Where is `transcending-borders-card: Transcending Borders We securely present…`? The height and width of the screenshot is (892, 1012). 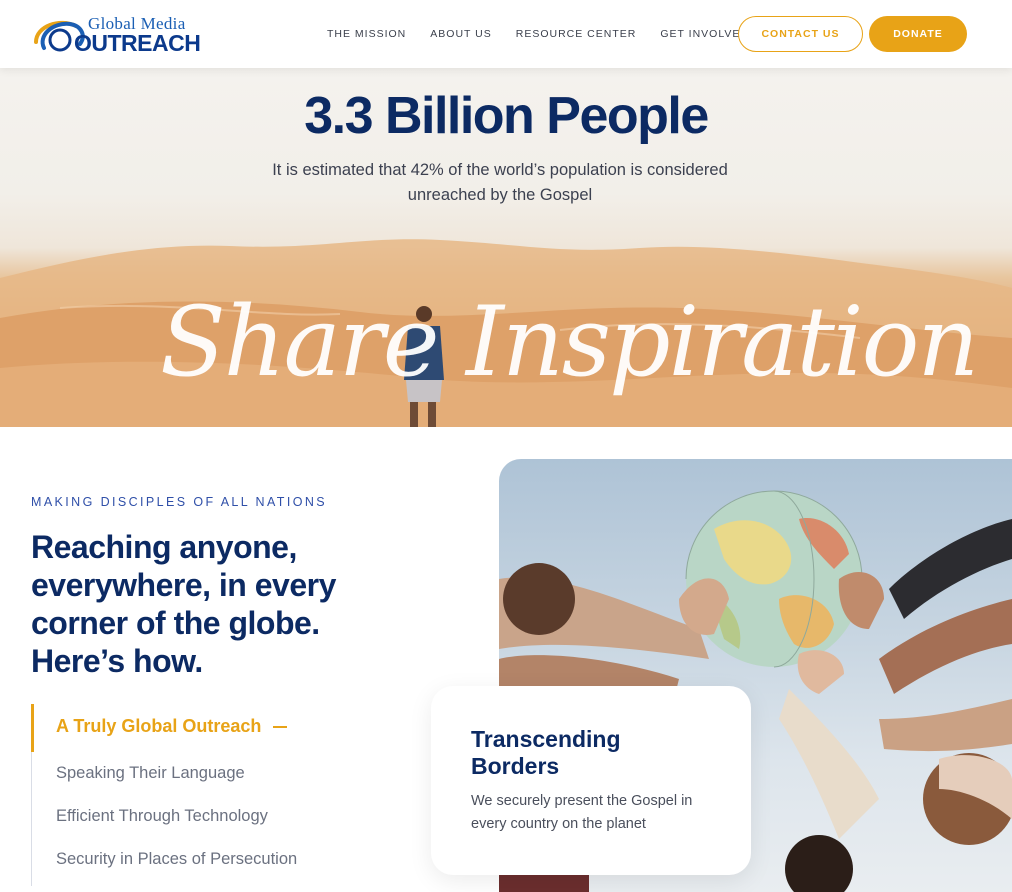
transcending-borders-card: Transcending Borders We securely present… is located at coordinates (591, 780).